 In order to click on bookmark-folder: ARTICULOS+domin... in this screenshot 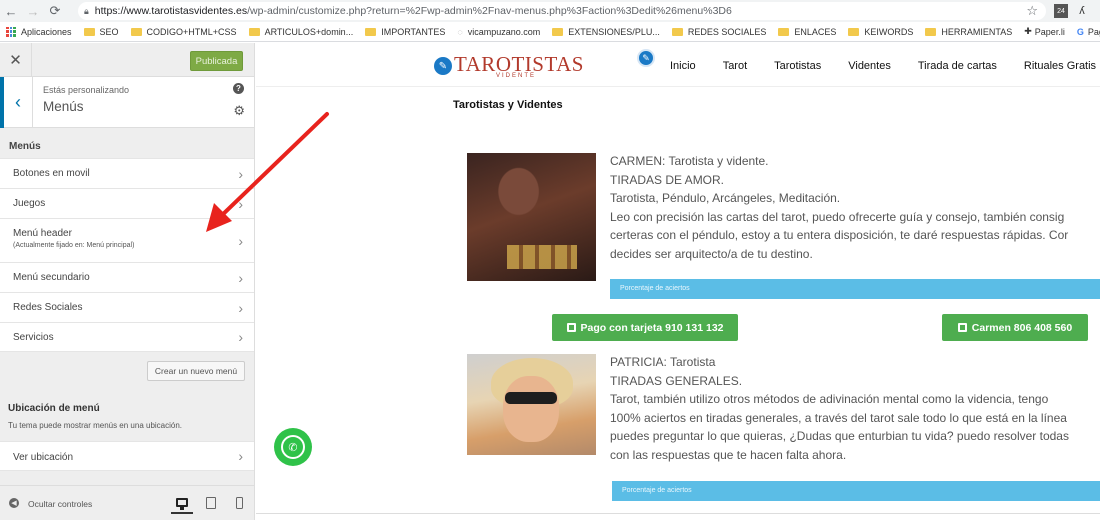, I will do `click(301, 32)`.